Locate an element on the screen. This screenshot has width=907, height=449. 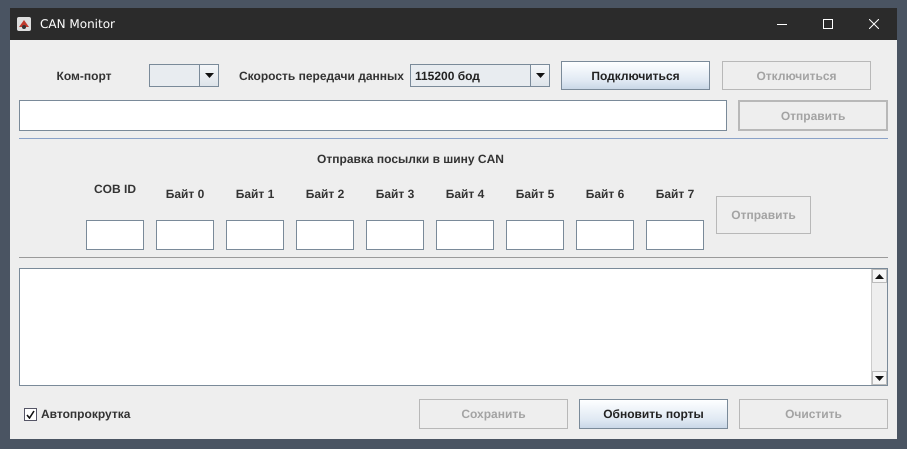
scrollbar is located at coordinates (879, 327).